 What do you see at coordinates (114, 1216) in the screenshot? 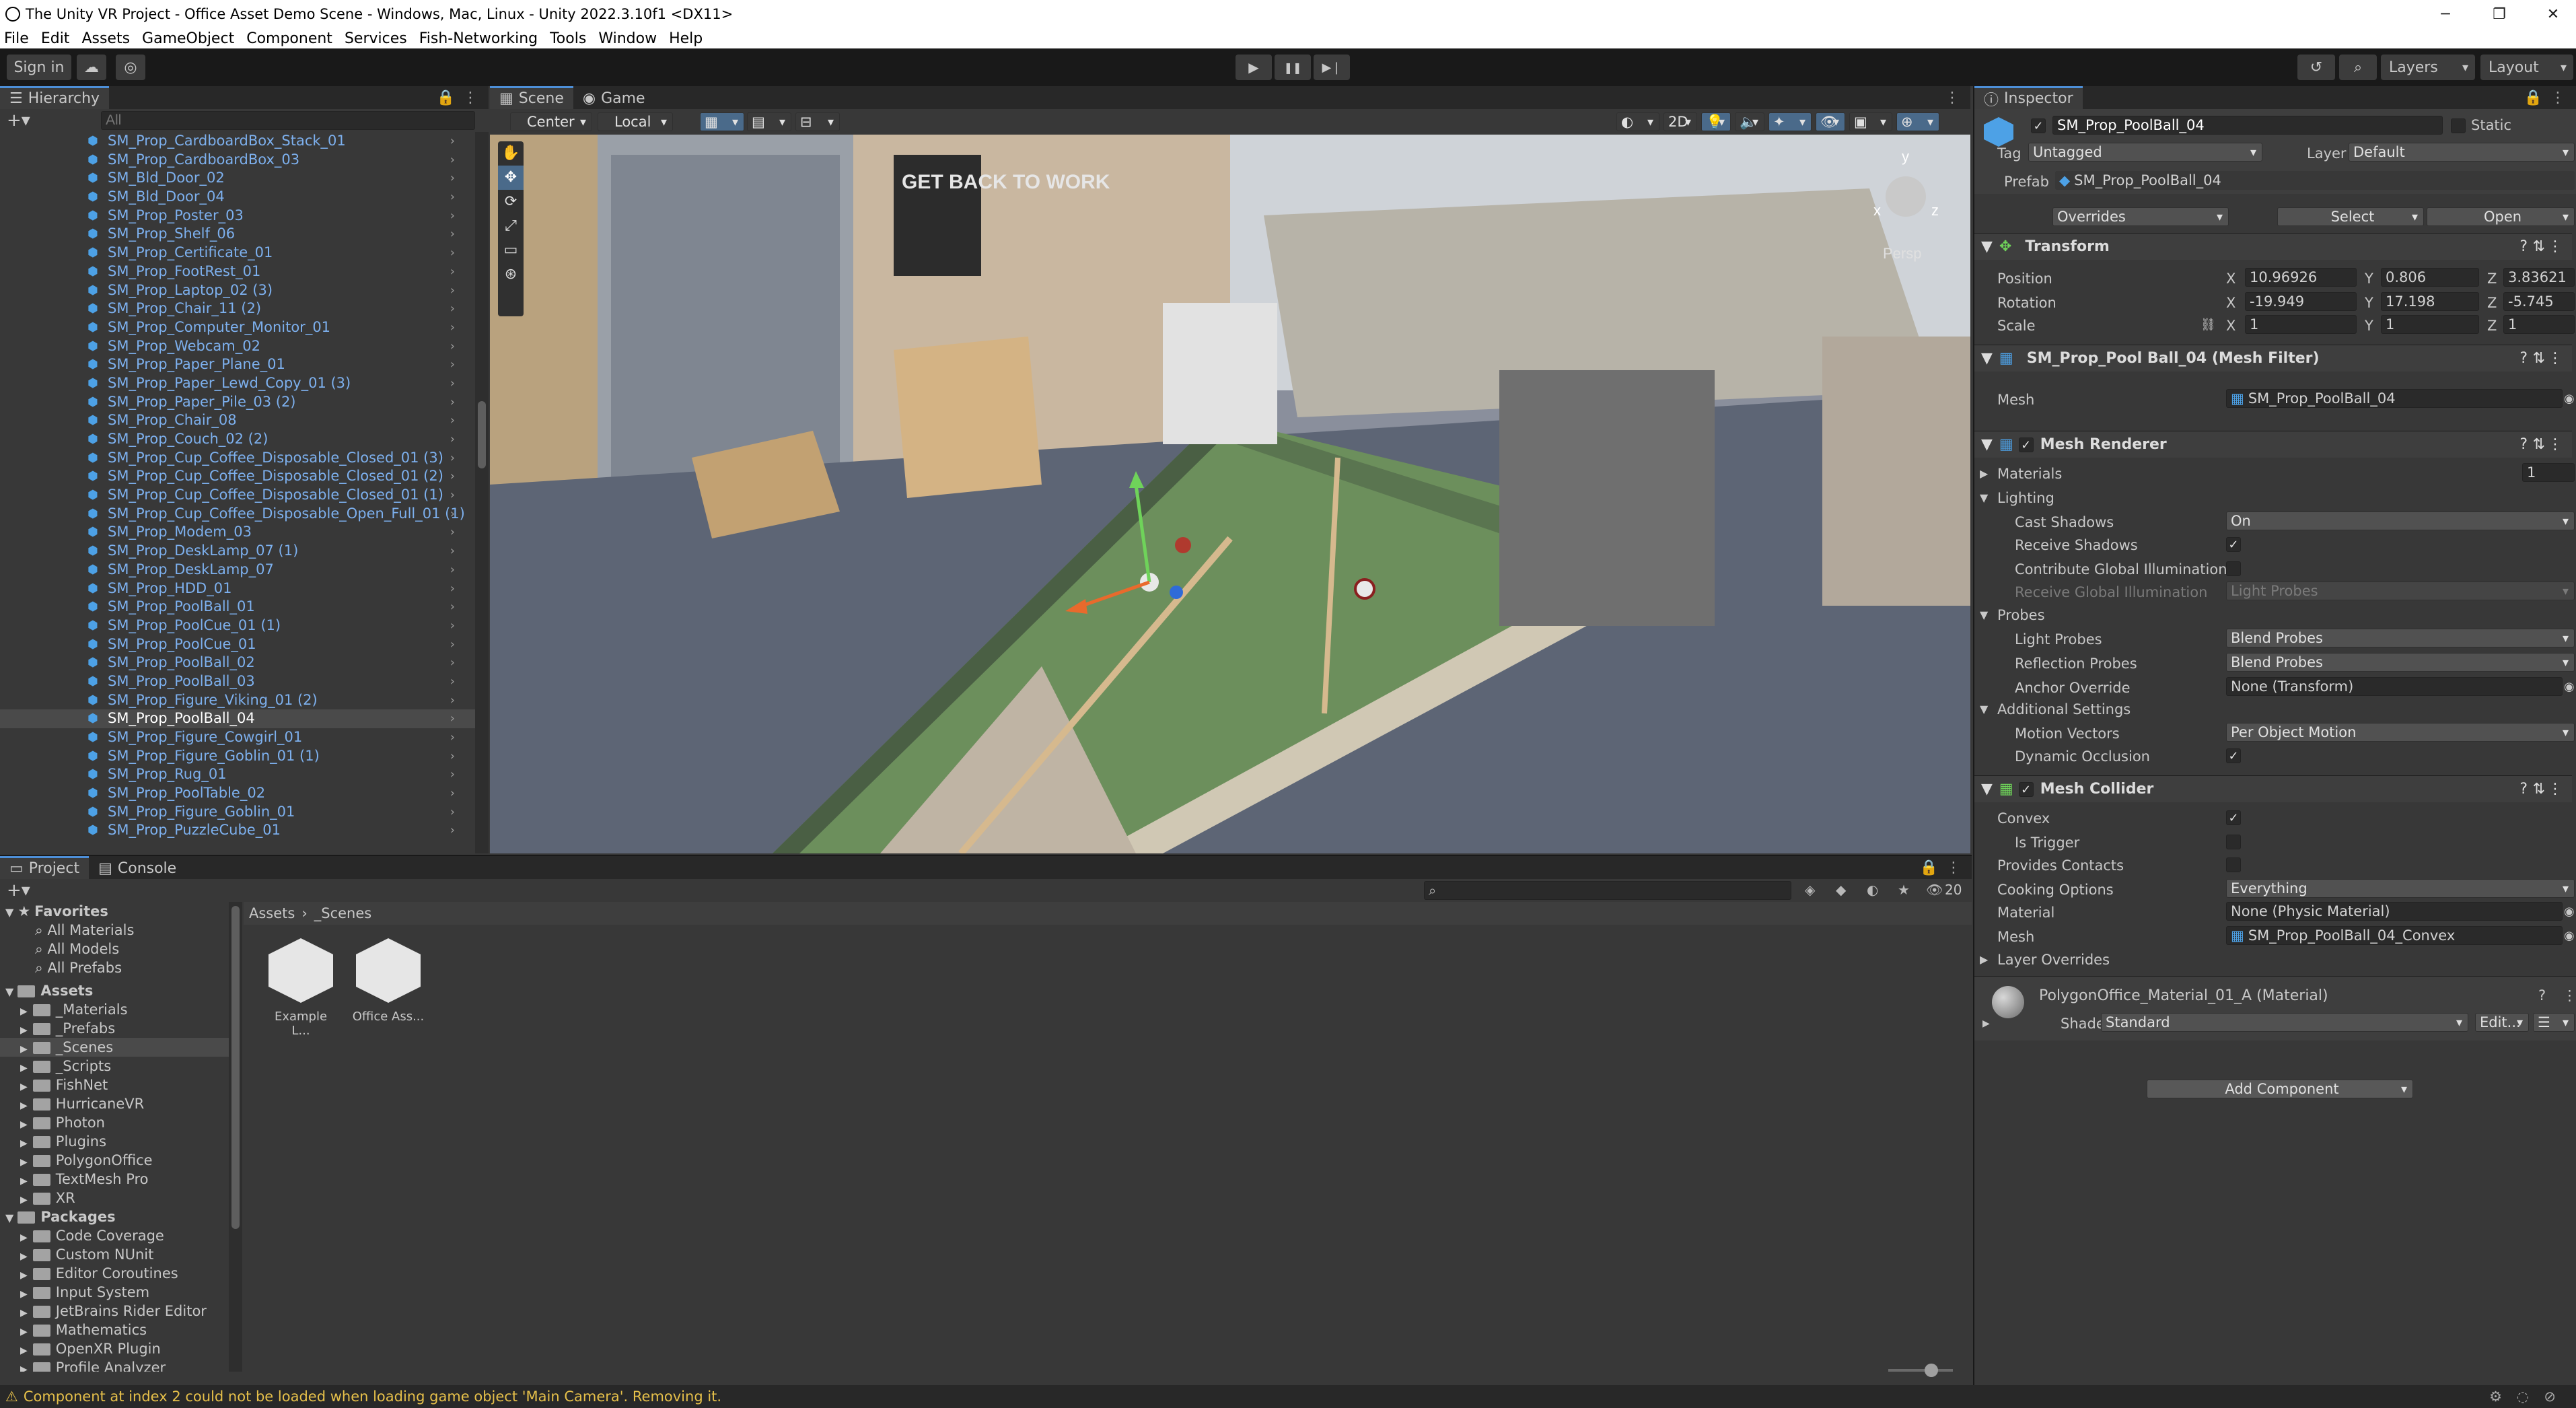
I see `packages-header: ▼ Packages` at bounding box center [114, 1216].